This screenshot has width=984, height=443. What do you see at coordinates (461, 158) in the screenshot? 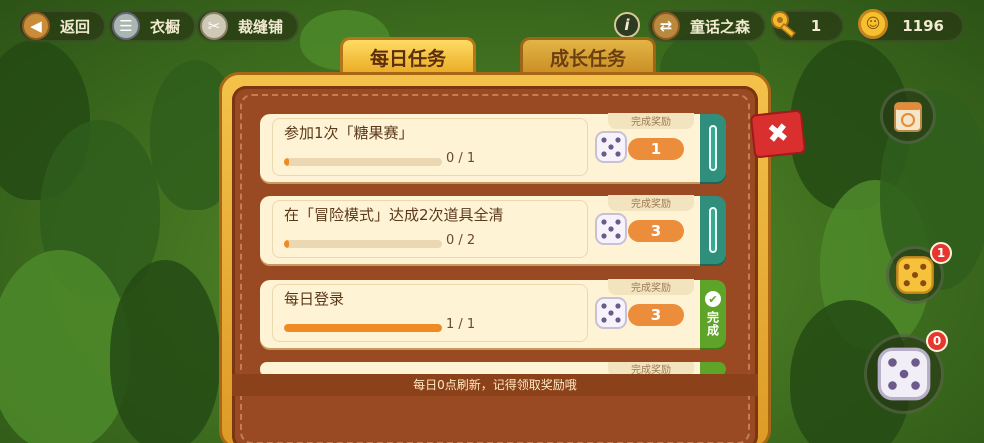
I see `task-progress-text: 0 / 1` at bounding box center [461, 158].